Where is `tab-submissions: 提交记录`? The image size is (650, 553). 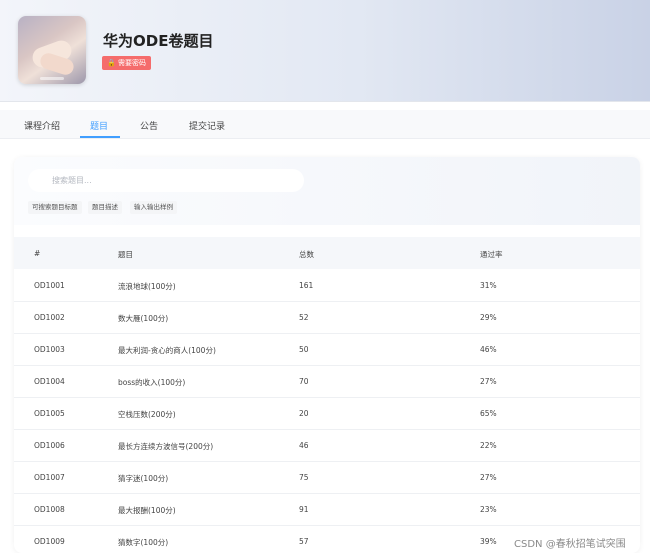 tab-submissions: 提交记录 is located at coordinates (207, 125).